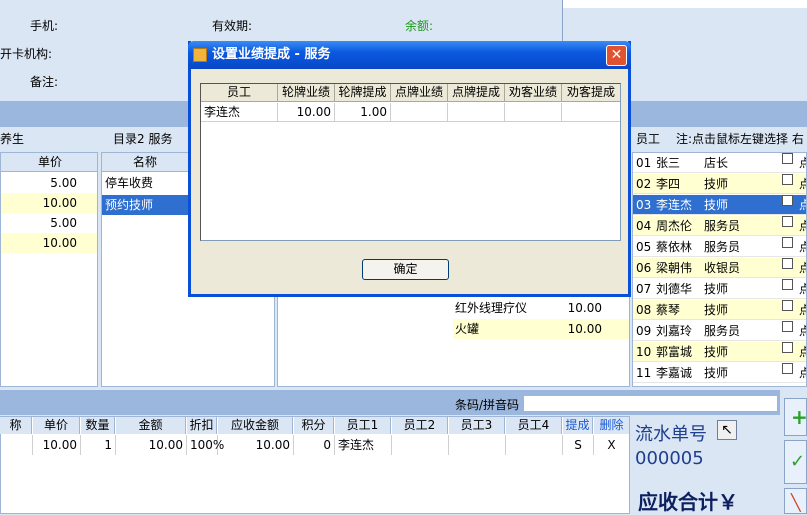  I want to click on directory-item-selected: 预约技师, so click(145, 205).